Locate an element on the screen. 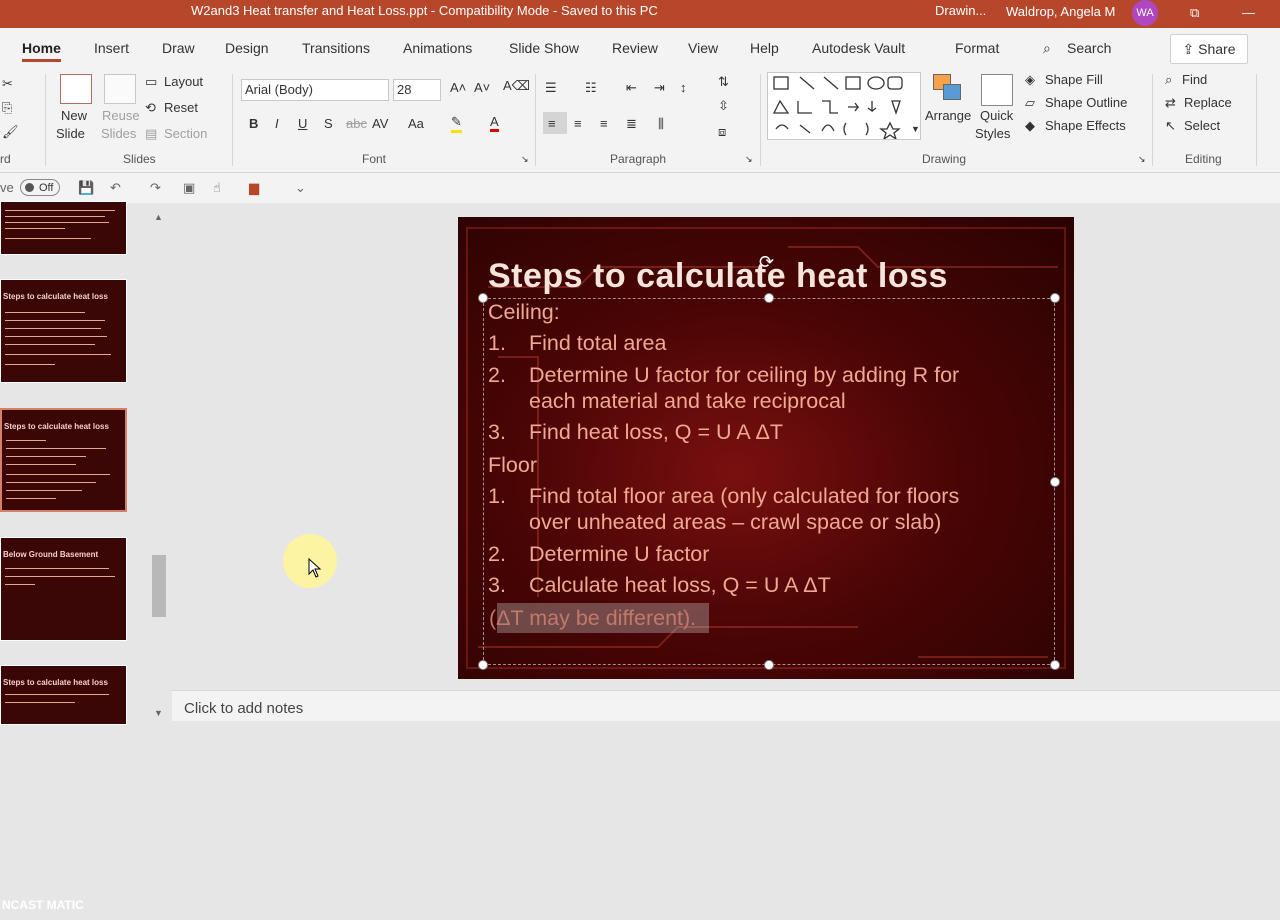 The height and width of the screenshot is (920, 1280). share-button: ⇪ Share is located at coordinates (1209, 49).